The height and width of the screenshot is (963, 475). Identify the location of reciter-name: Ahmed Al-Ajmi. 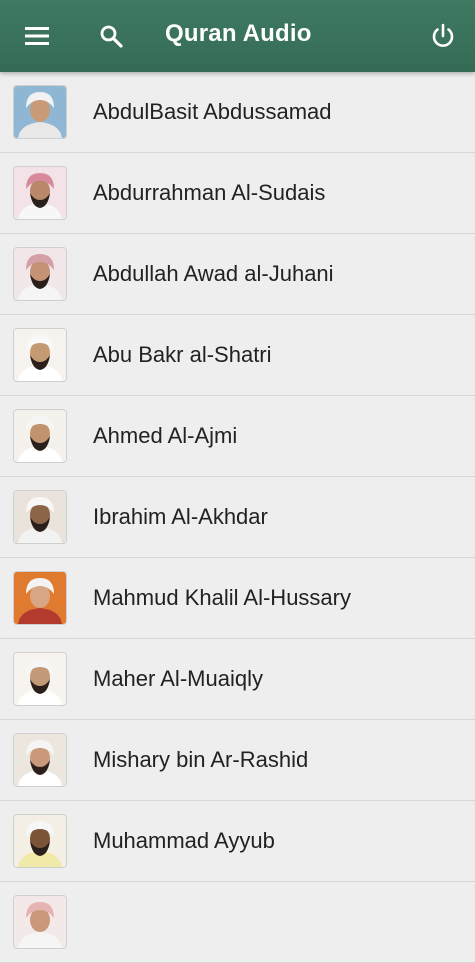
(165, 435).